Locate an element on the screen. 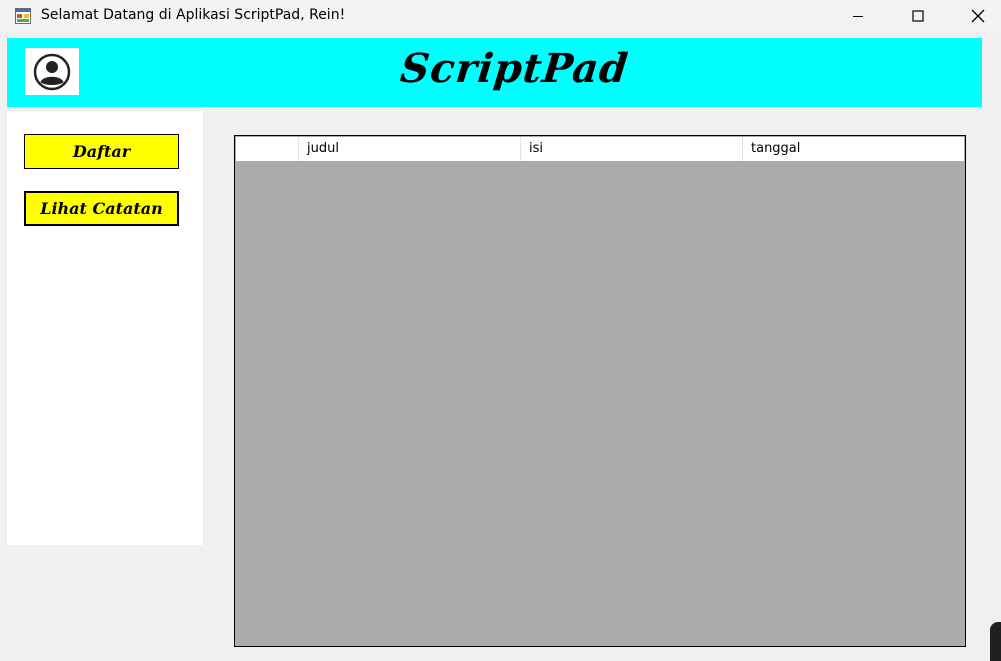  close-button is located at coordinates (978, 16).